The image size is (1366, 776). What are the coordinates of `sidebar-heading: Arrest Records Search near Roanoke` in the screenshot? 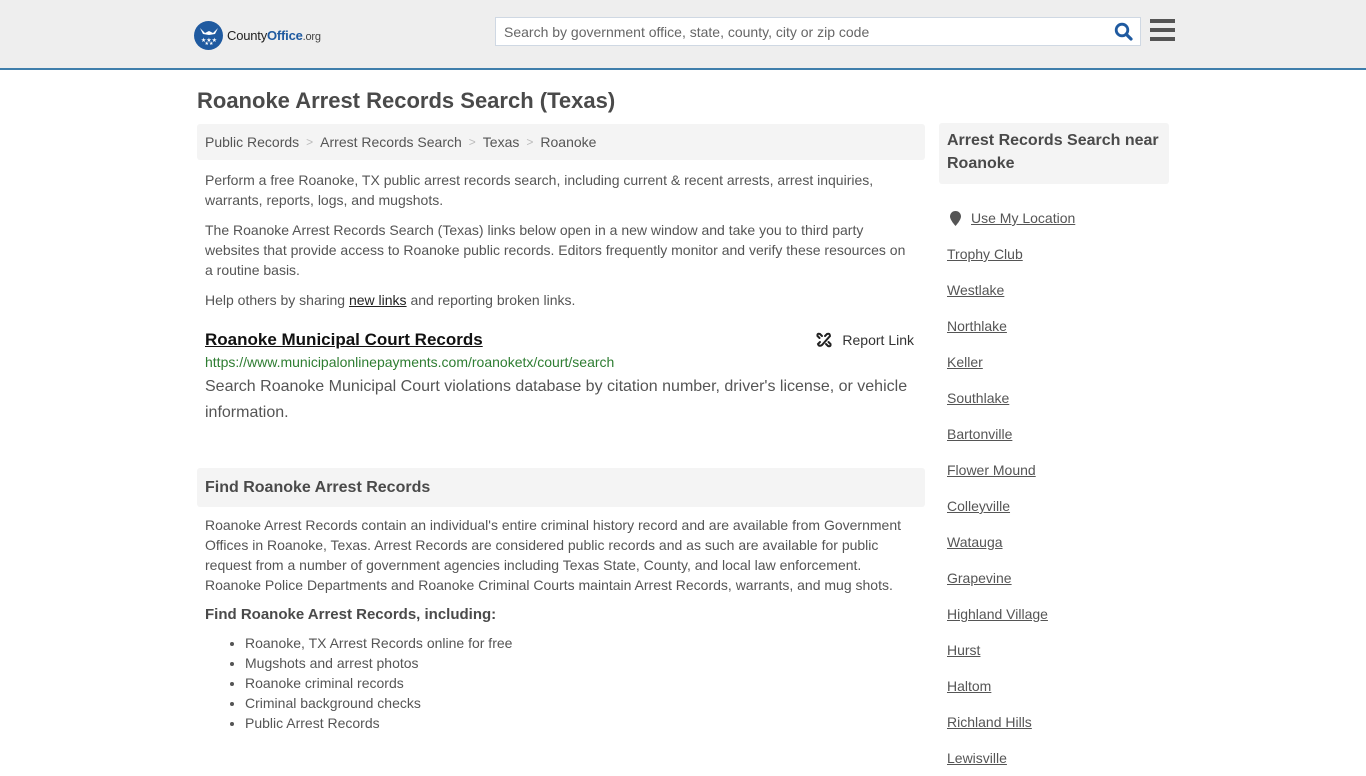 It's located at (1054, 153).